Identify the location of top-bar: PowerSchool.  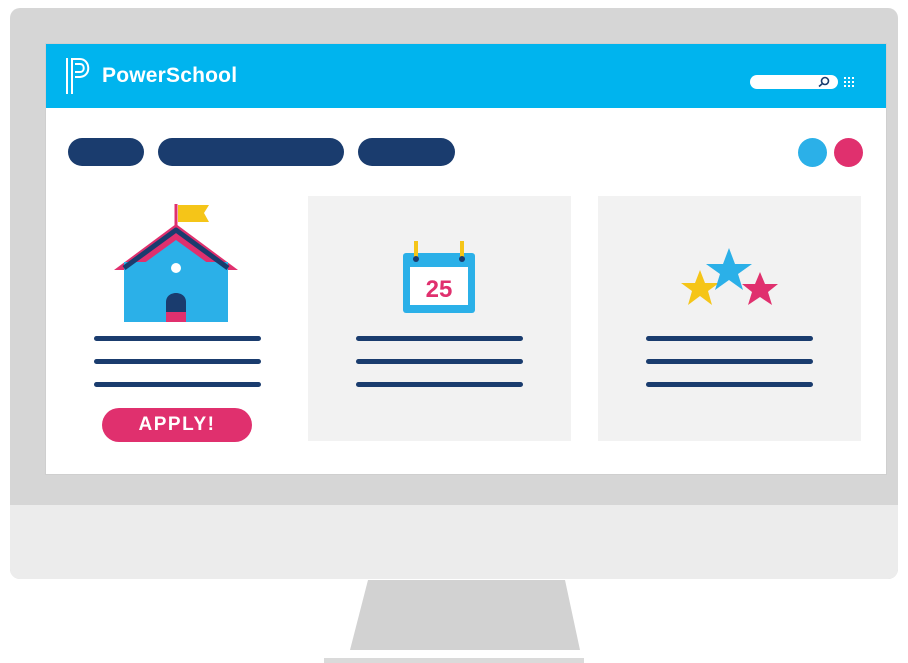
(466, 76).